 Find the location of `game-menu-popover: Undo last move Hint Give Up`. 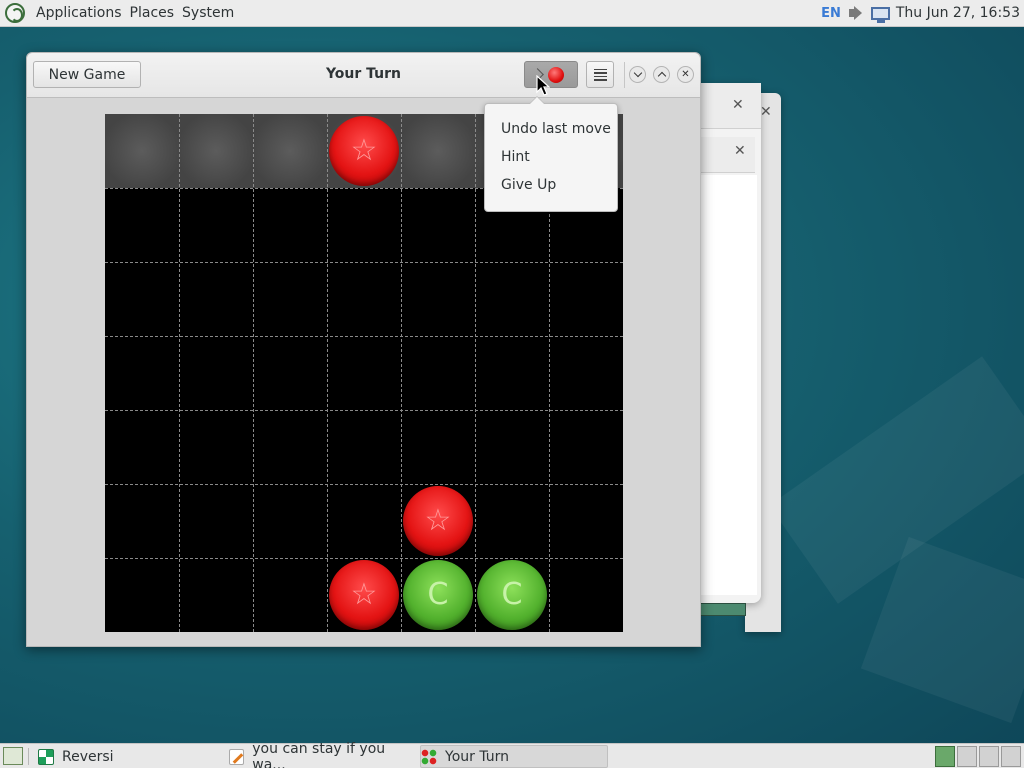

game-menu-popover: Undo last move Hint Give Up is located at coordinates (551, 154).